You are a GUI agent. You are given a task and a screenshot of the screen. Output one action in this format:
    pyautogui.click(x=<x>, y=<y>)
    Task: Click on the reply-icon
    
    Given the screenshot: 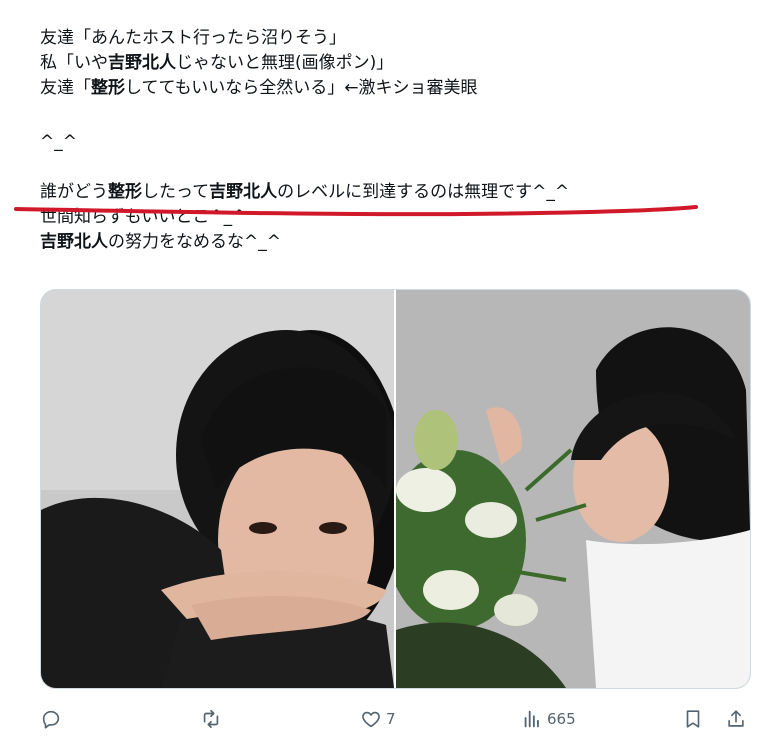 What is the action you would take?
    pyautogui.click(x=51, y=719)
    